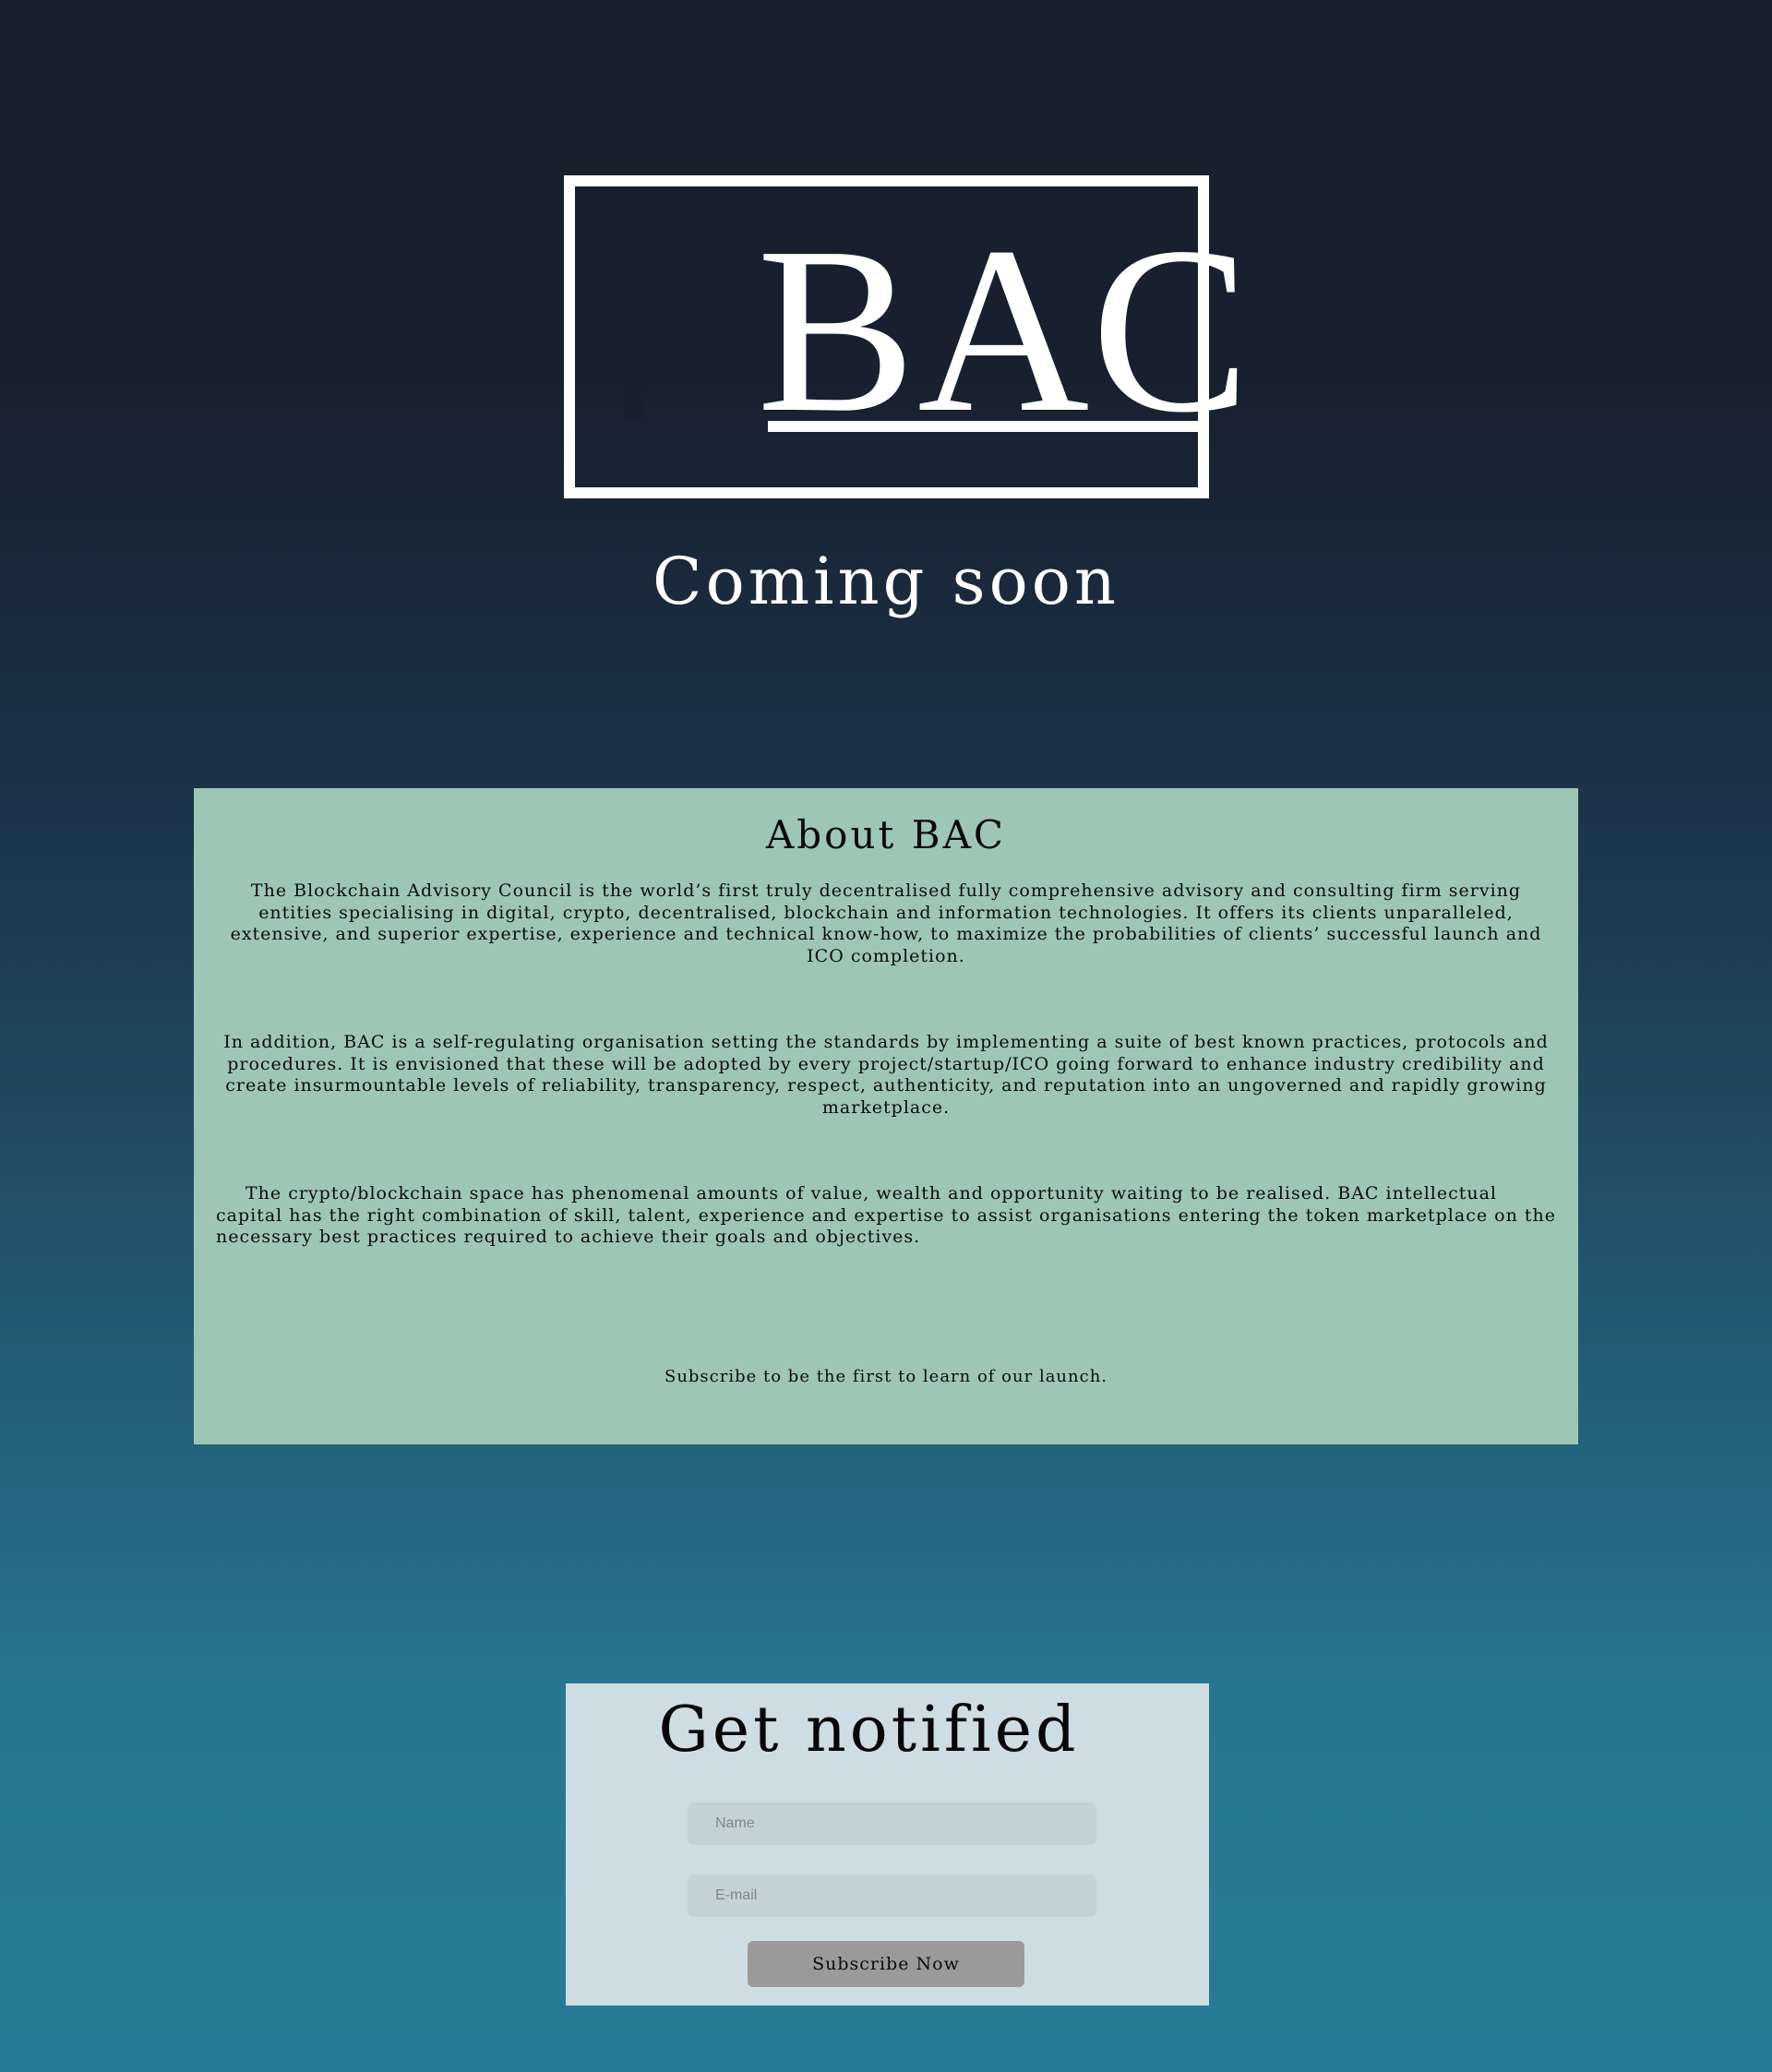 Image resolution: width=1772 pixels, height=2072 pixels. What do you see at coordinates (892, 1896) in the screenshot?
I see `email-input` at bounding box center [892, 1896].